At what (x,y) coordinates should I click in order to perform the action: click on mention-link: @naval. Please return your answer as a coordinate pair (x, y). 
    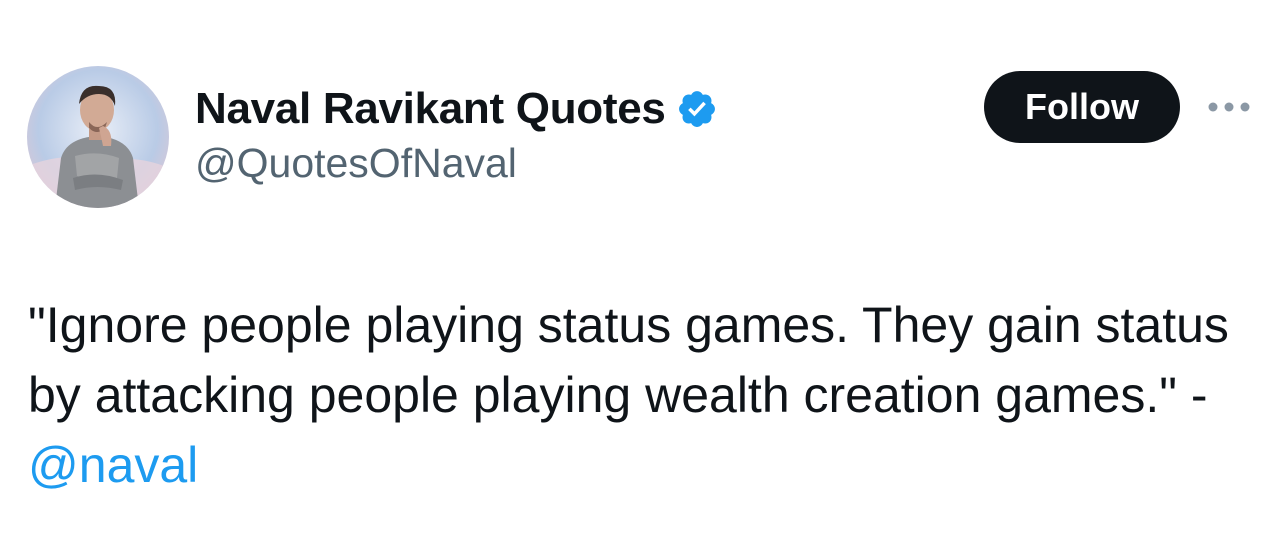
    Looking at the image, I should click on (113, 465).